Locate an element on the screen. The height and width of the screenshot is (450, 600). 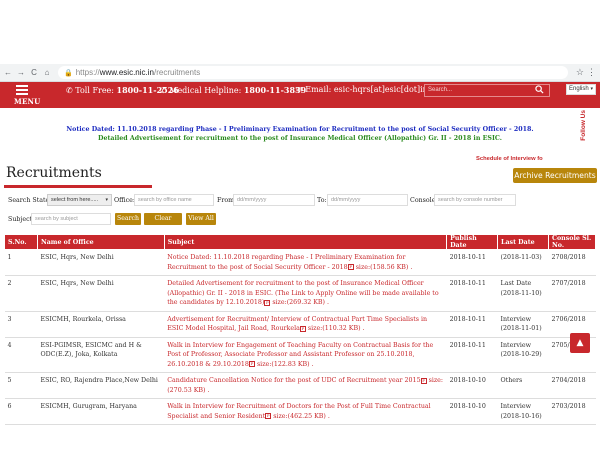
last-date-value: (2018-10-16) is located at coordinates (521, 416).